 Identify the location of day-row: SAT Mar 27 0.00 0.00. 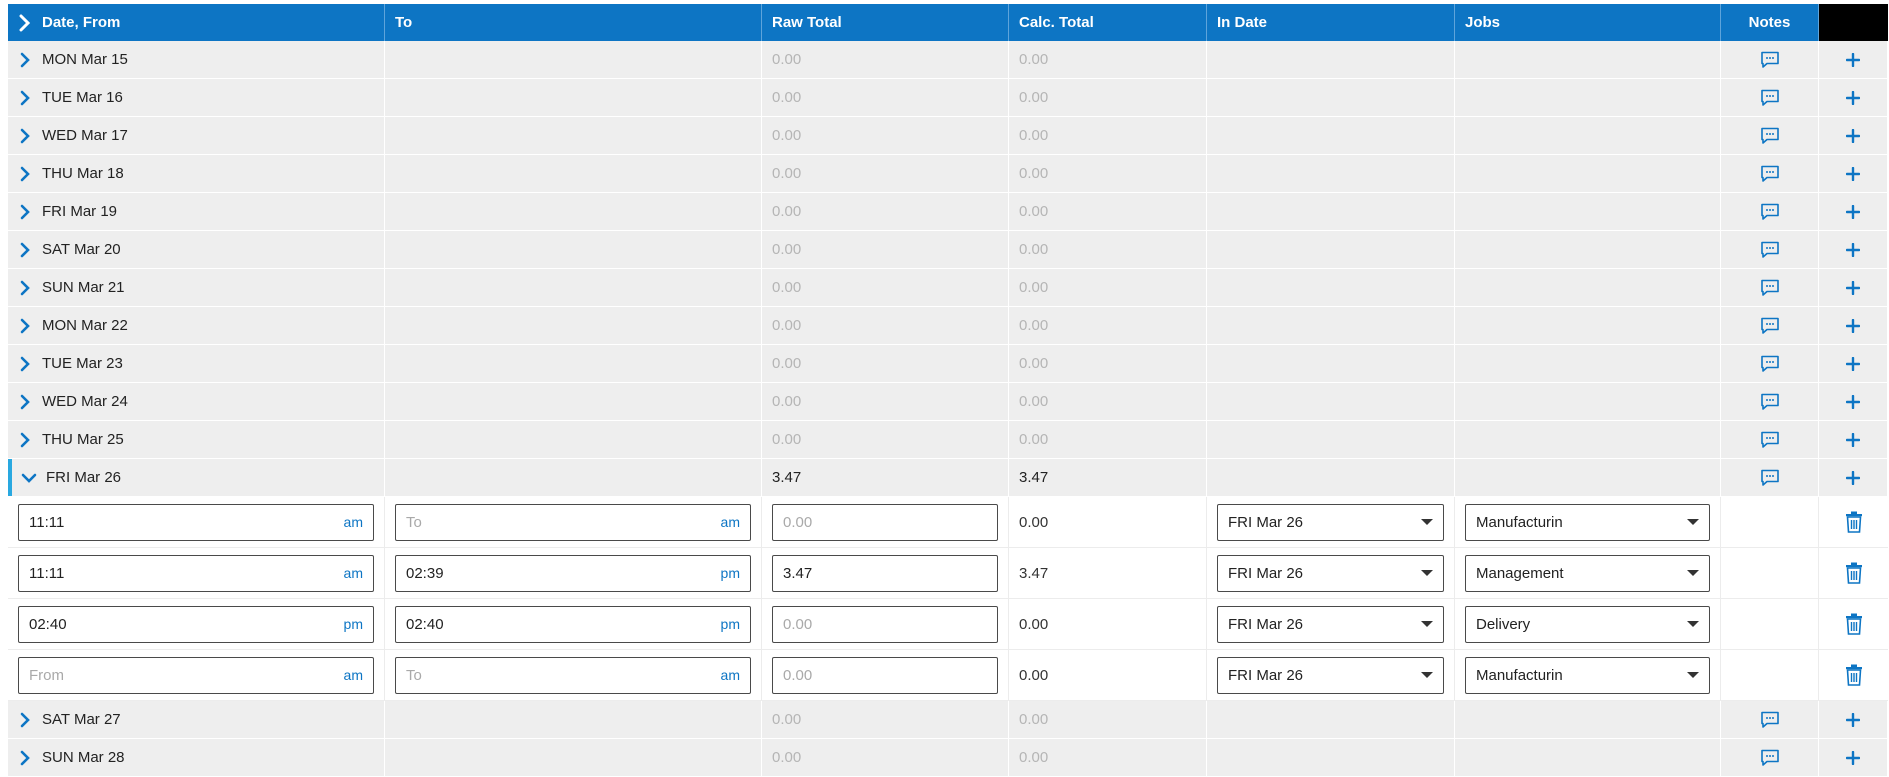
(948, 720).